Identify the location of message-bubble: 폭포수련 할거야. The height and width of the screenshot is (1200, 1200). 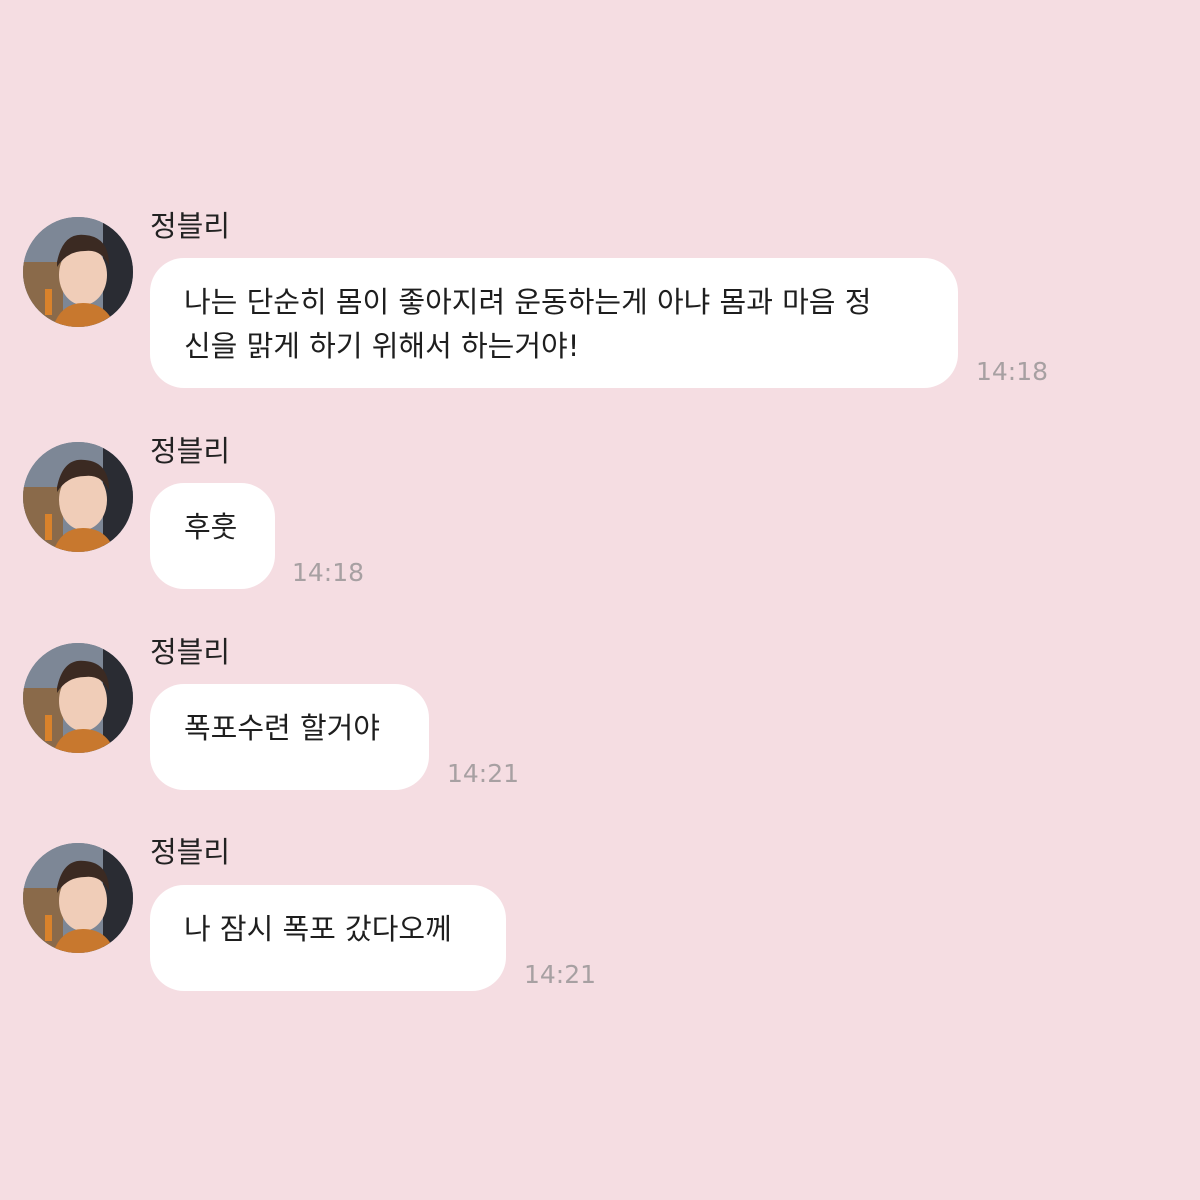
(289, 737).